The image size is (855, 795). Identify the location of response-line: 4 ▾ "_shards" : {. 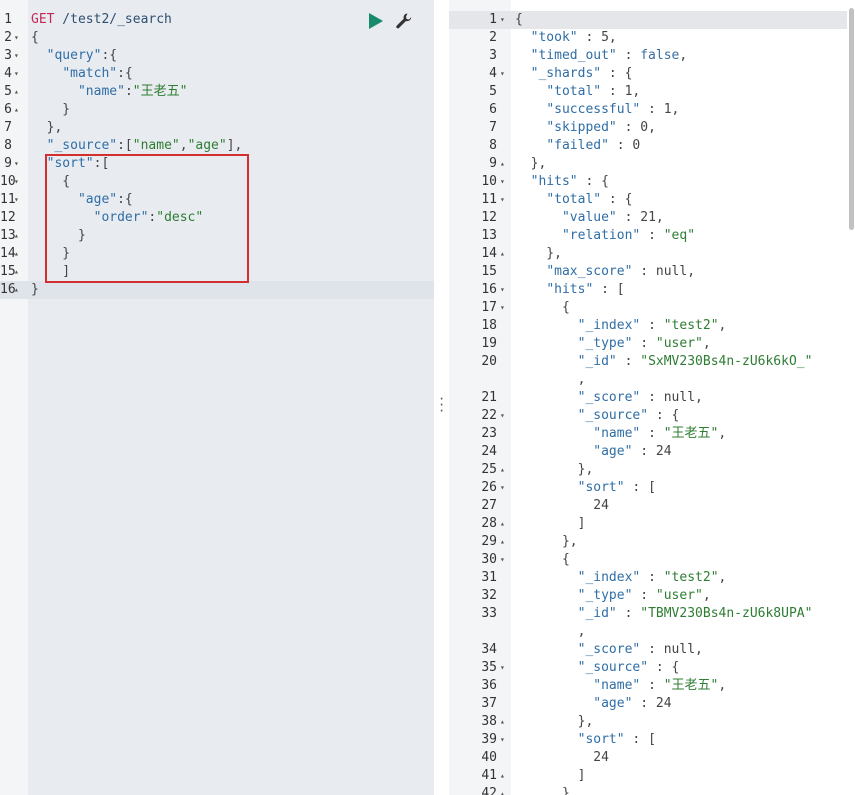
(652, 74).